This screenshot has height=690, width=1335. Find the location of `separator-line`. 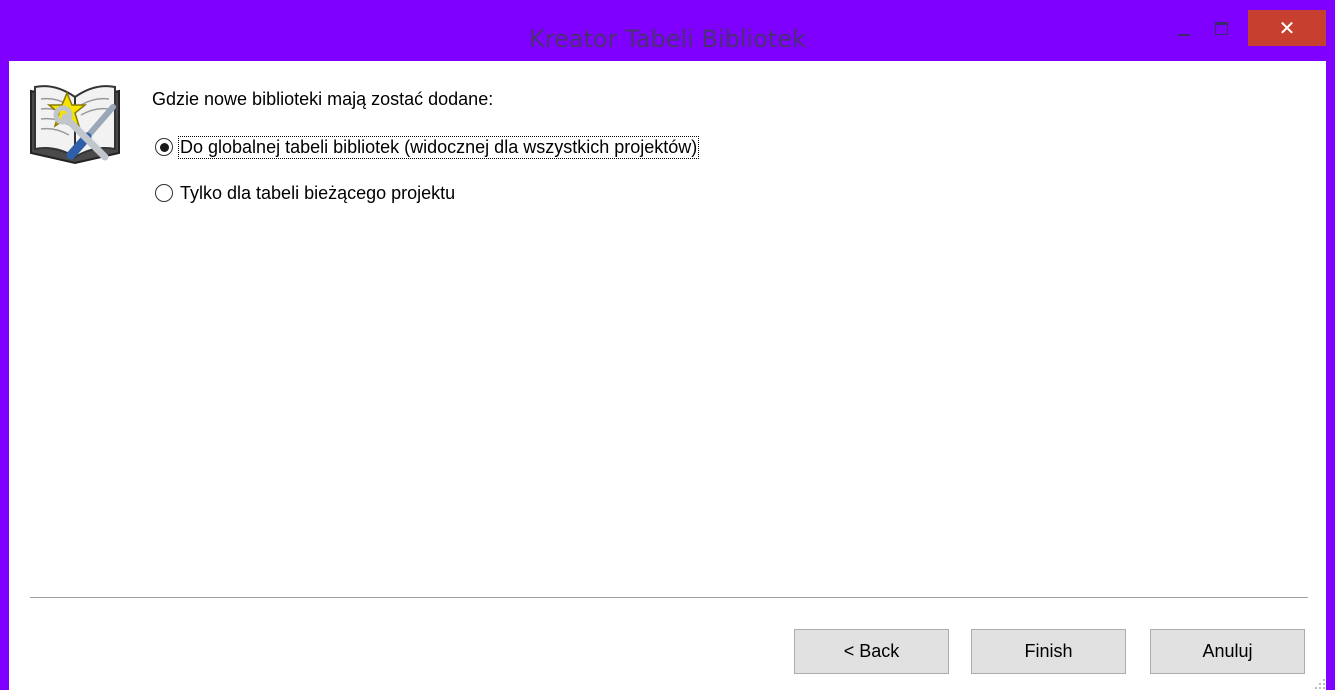

separator-line is located at coordinates (669, 597).